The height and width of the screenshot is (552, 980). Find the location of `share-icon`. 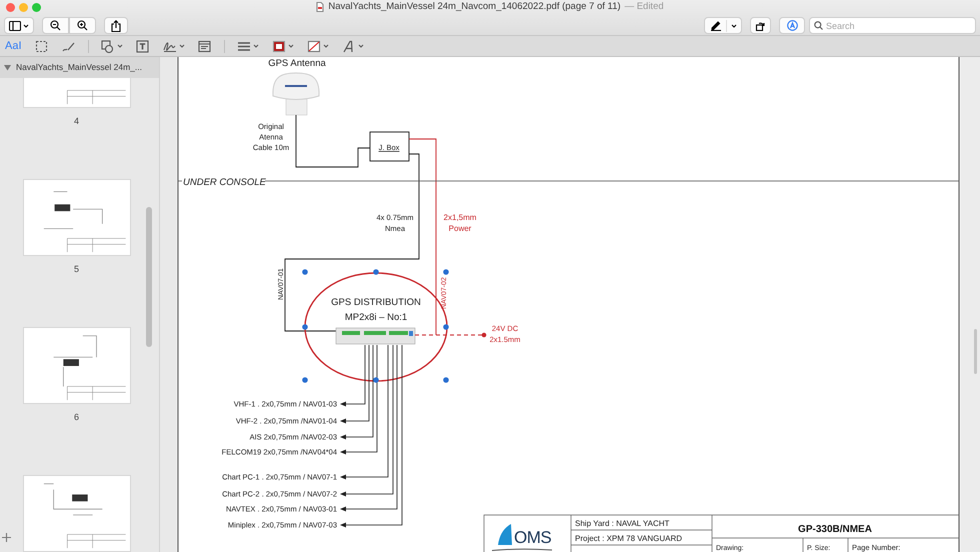

share-icon is located at coordinates (116, 26).